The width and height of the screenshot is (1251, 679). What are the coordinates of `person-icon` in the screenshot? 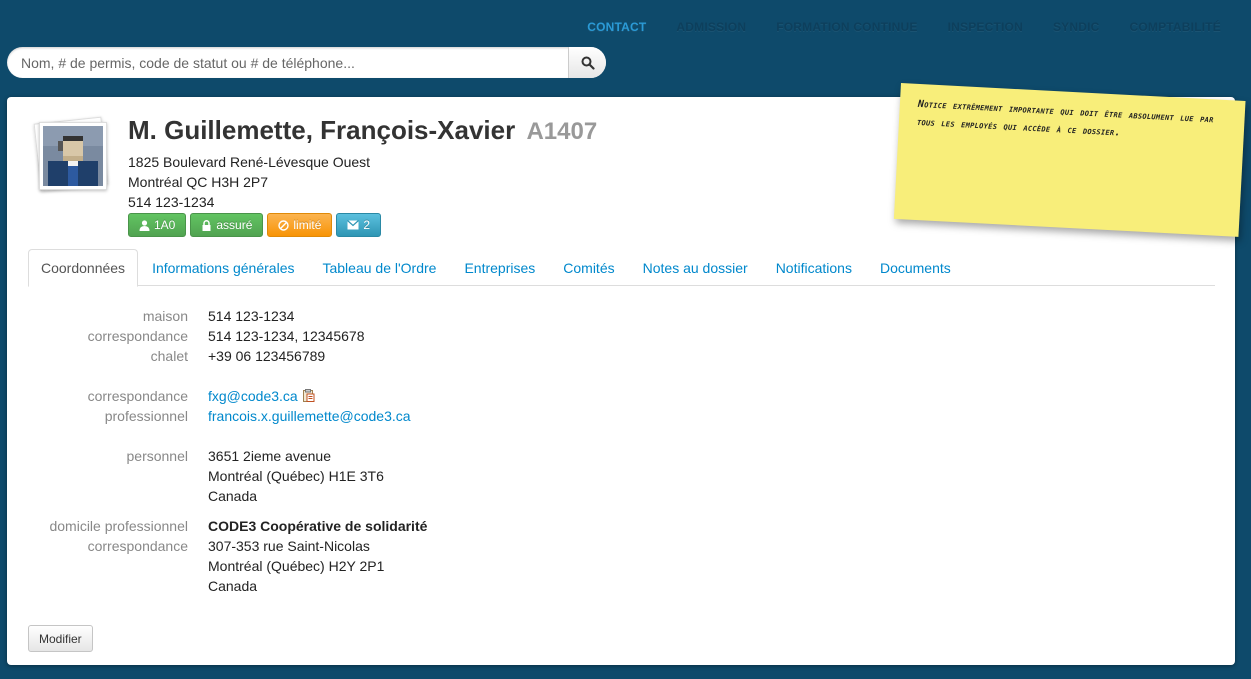 It's located at (73, 156).